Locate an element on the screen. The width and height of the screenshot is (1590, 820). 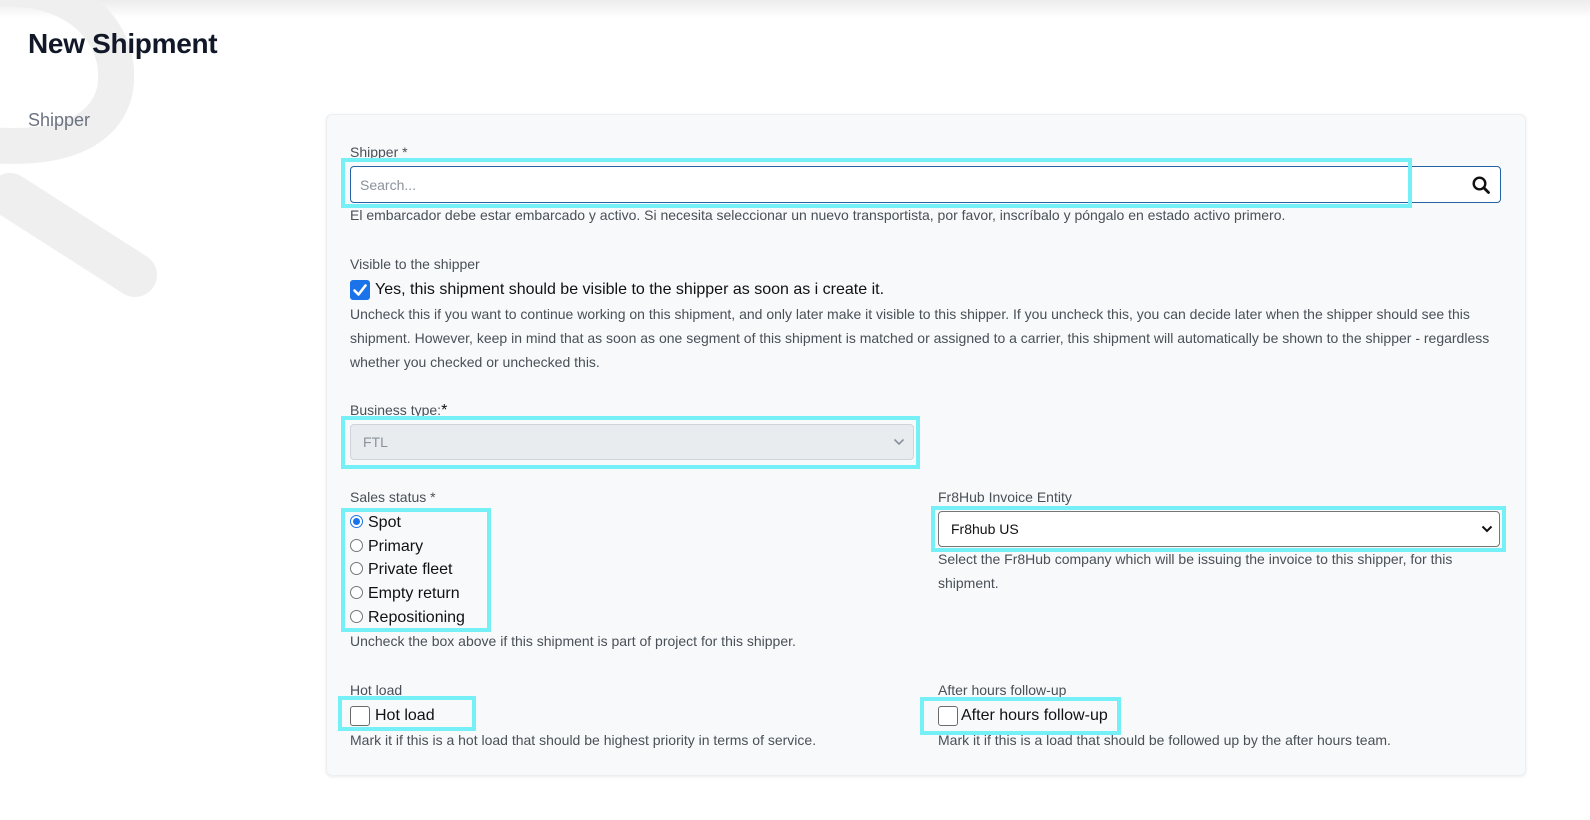
invoice-entity-value: Fr8hub US is located at coordinates (985, 529).